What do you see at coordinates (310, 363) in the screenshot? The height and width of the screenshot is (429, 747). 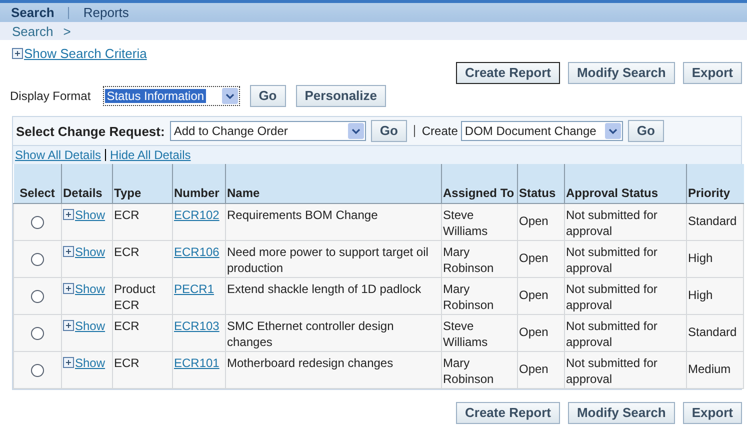 I see `name-text: Motherboard redesign changes` at bounding box center [310, 363].